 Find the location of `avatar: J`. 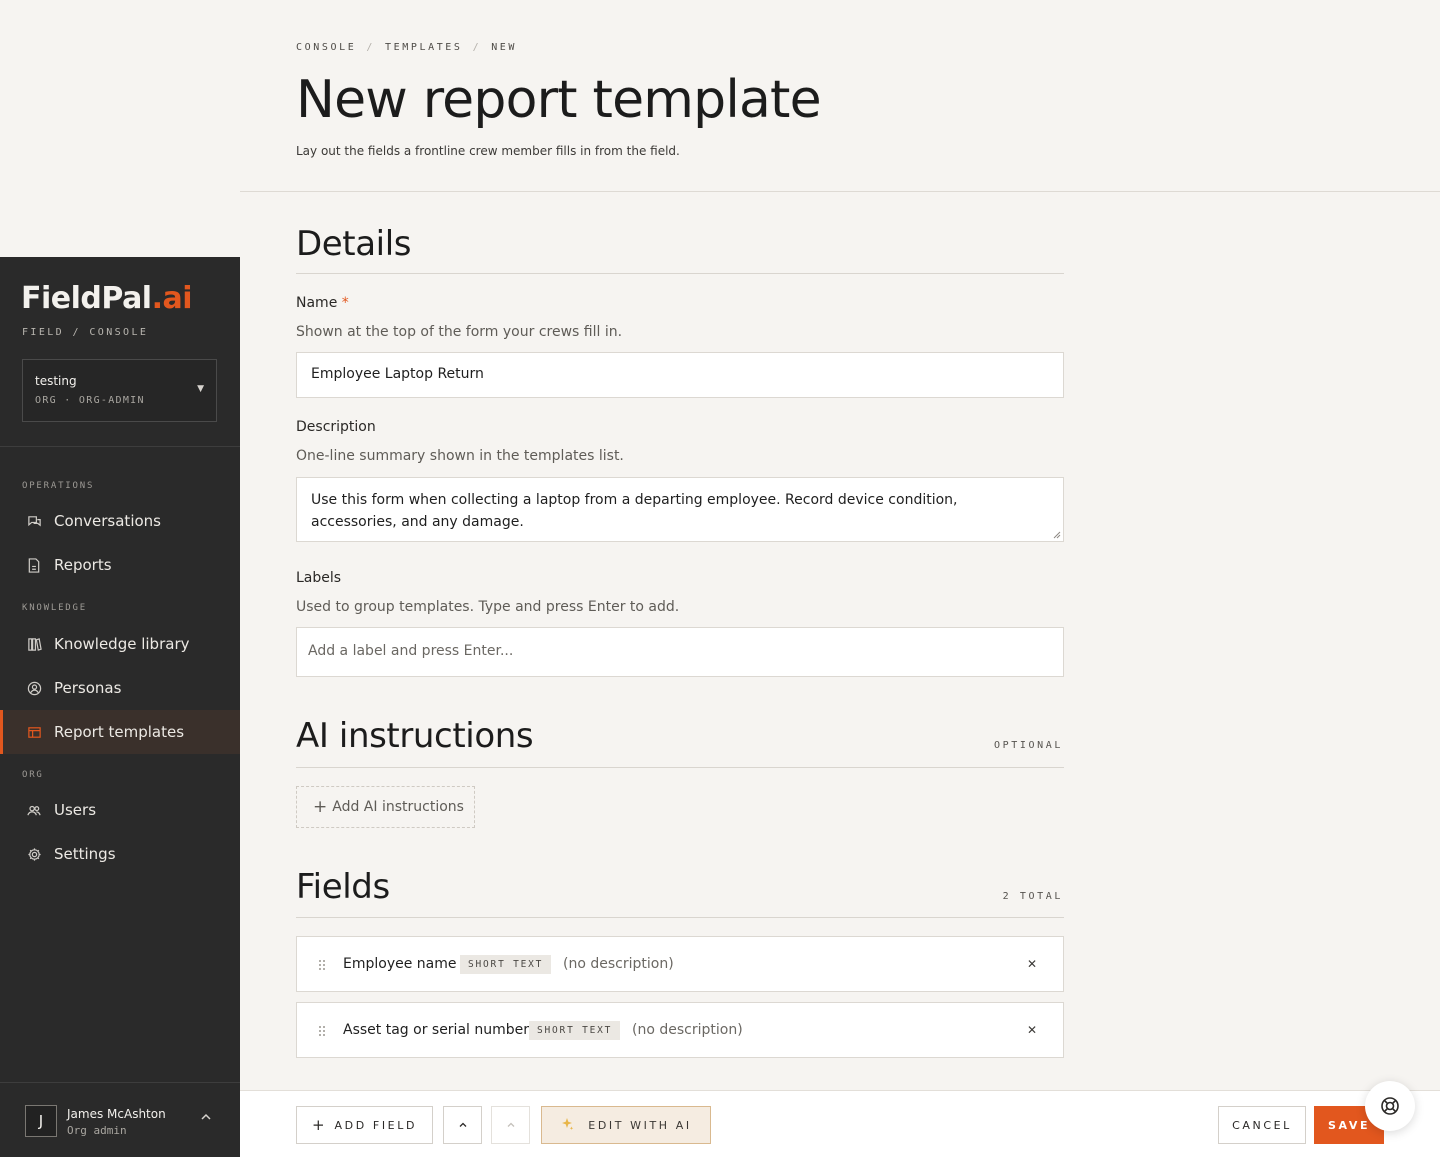

avatar: J is located at coordinates (41, 1121).